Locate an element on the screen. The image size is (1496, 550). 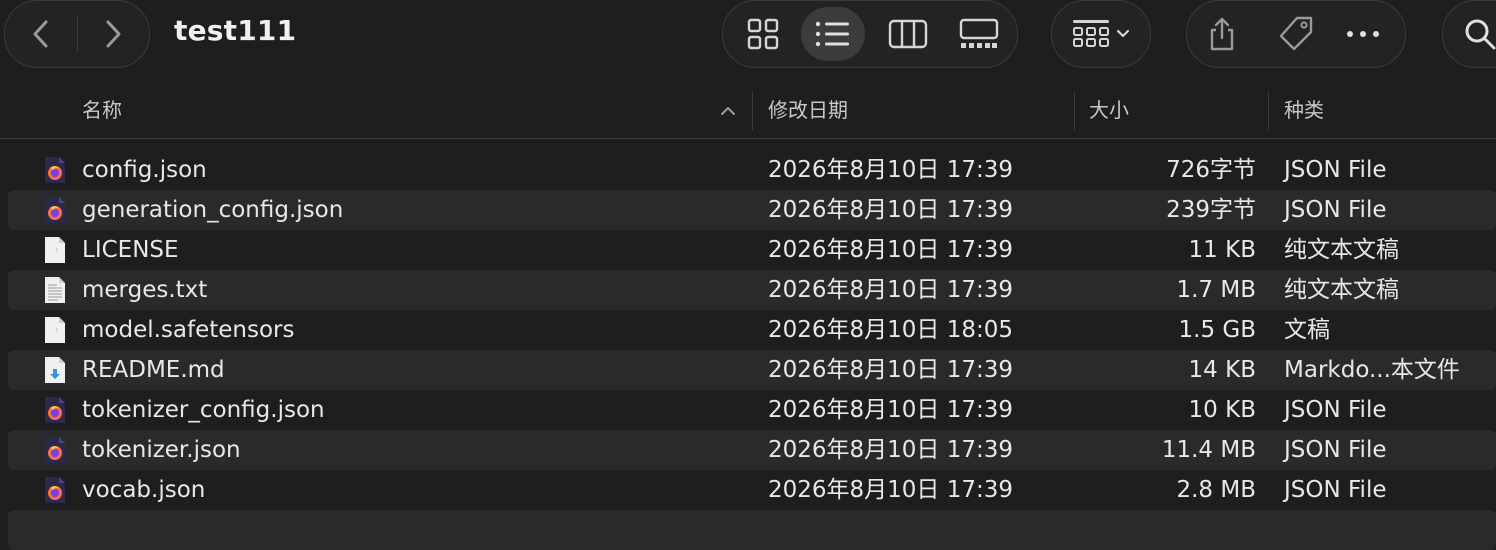
chevron-down-icon is located at coordinates (1123, 33).